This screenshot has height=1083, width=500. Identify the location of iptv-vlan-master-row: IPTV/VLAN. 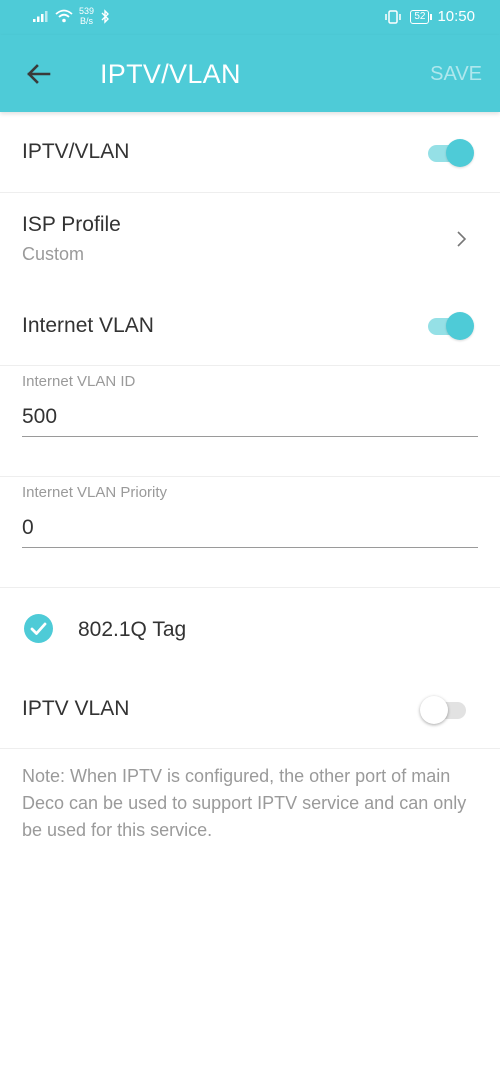
(250, 152).